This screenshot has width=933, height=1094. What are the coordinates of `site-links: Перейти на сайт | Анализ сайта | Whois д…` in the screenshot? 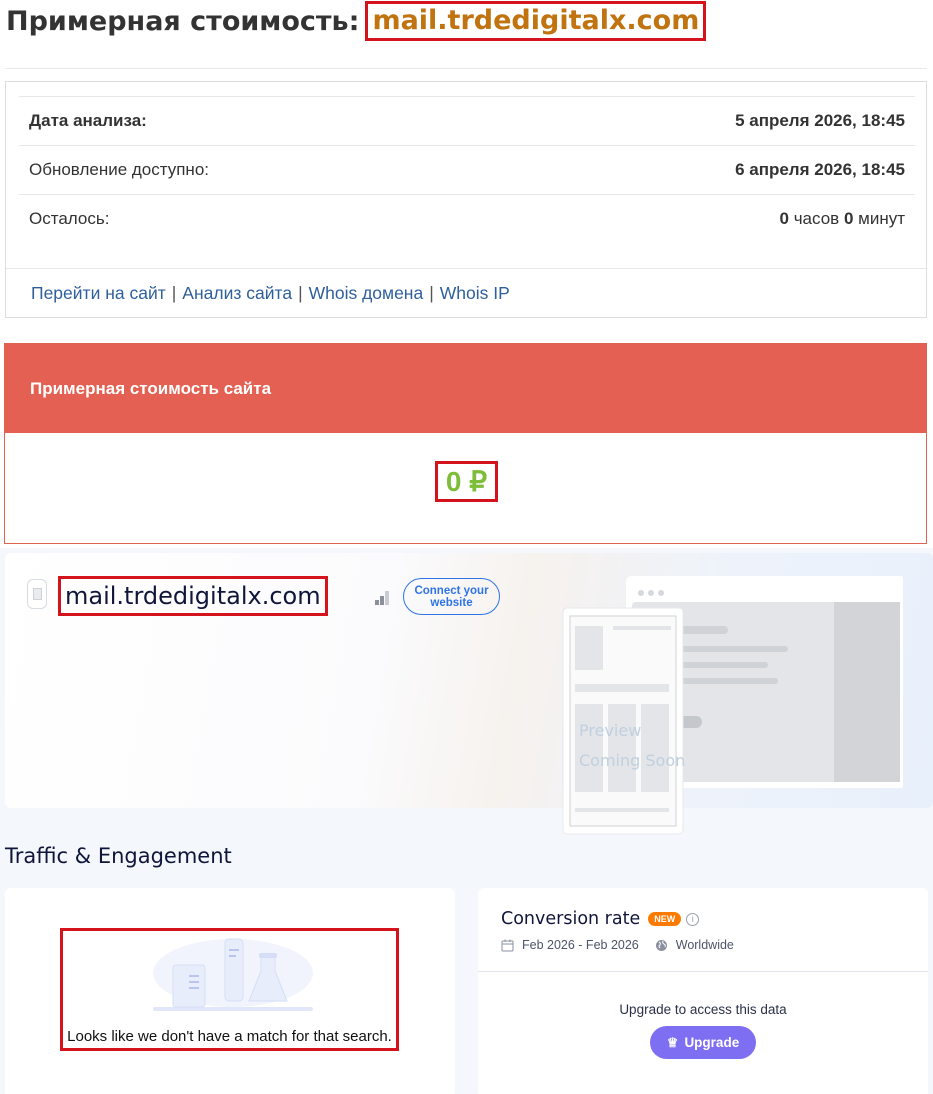 It's located at (466, 293).